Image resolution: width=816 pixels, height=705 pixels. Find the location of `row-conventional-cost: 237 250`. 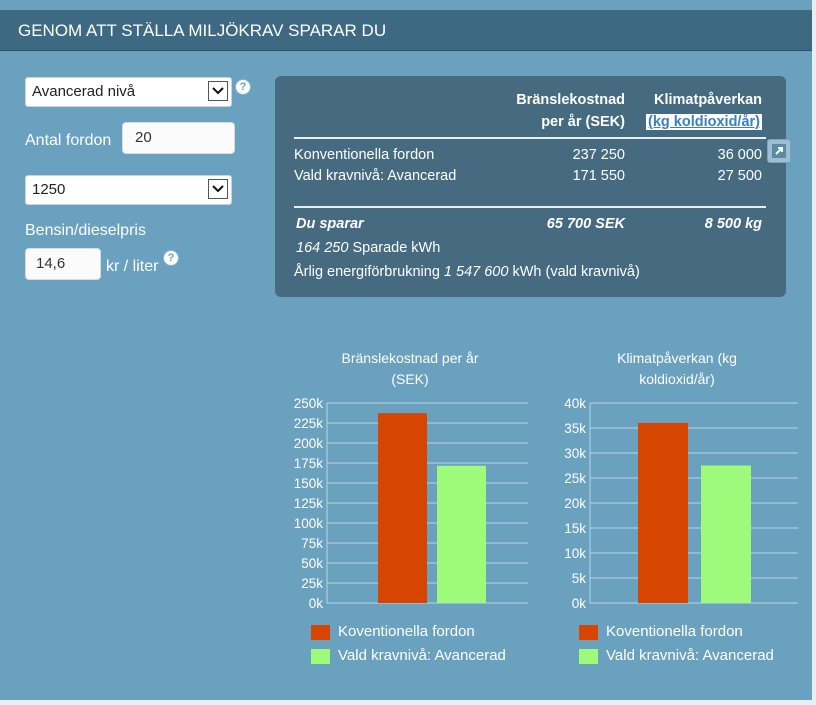

row-conventional-cost: 237 250 is located at coordinates (598, 155).